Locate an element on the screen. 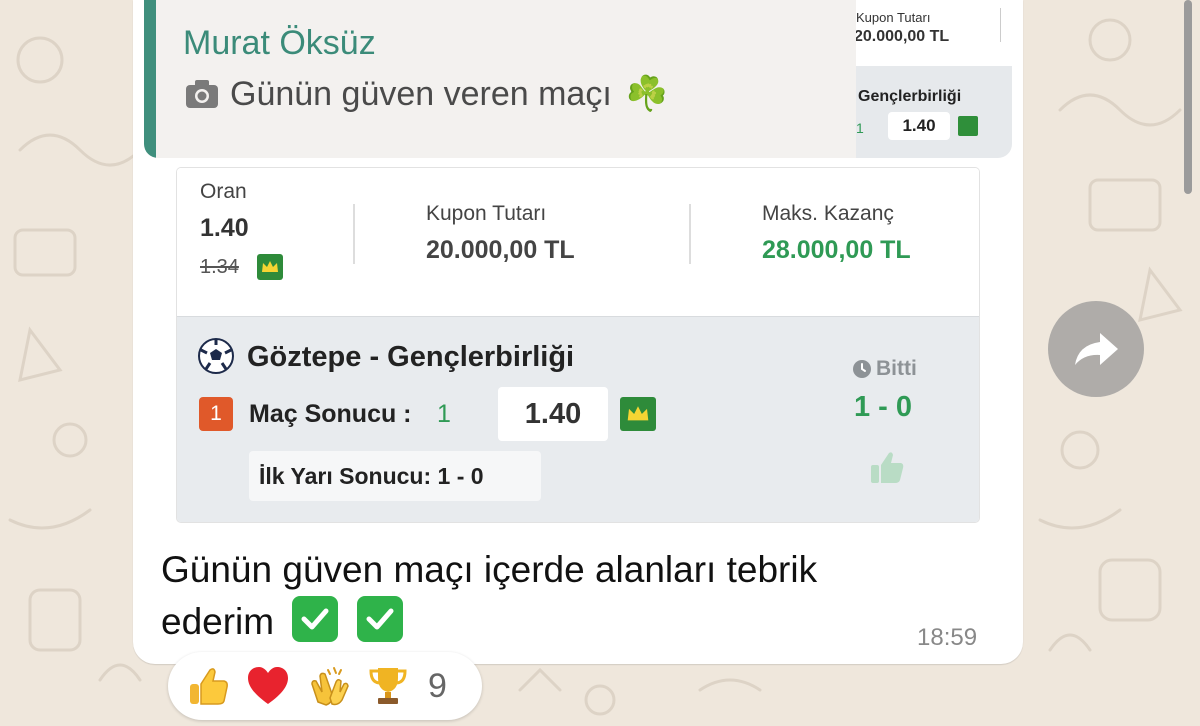 The image size is (1200, 726). thumb-result: 1 is located at coordinates (860, 128).